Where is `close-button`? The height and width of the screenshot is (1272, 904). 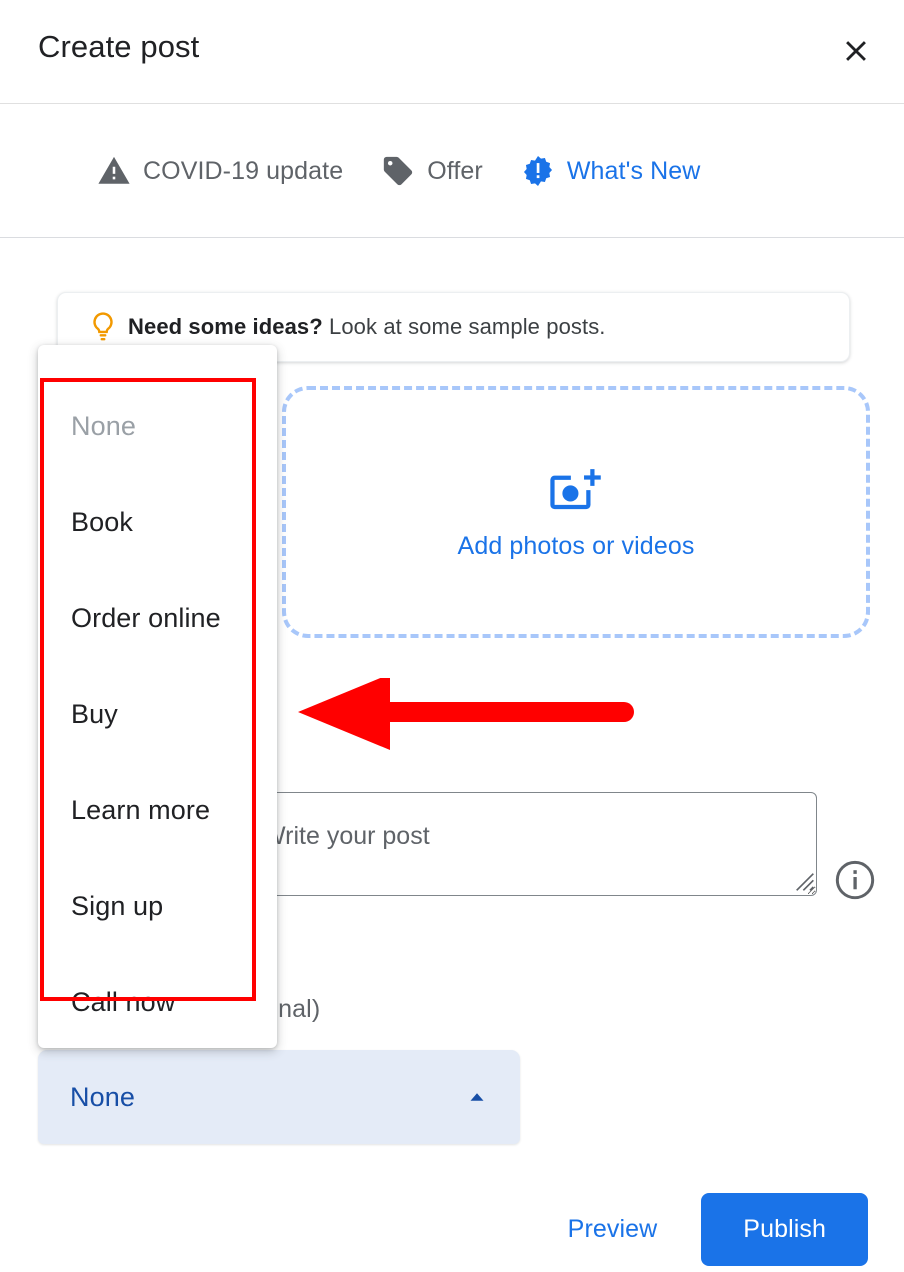 close-button is located at coordinates (856, 52).